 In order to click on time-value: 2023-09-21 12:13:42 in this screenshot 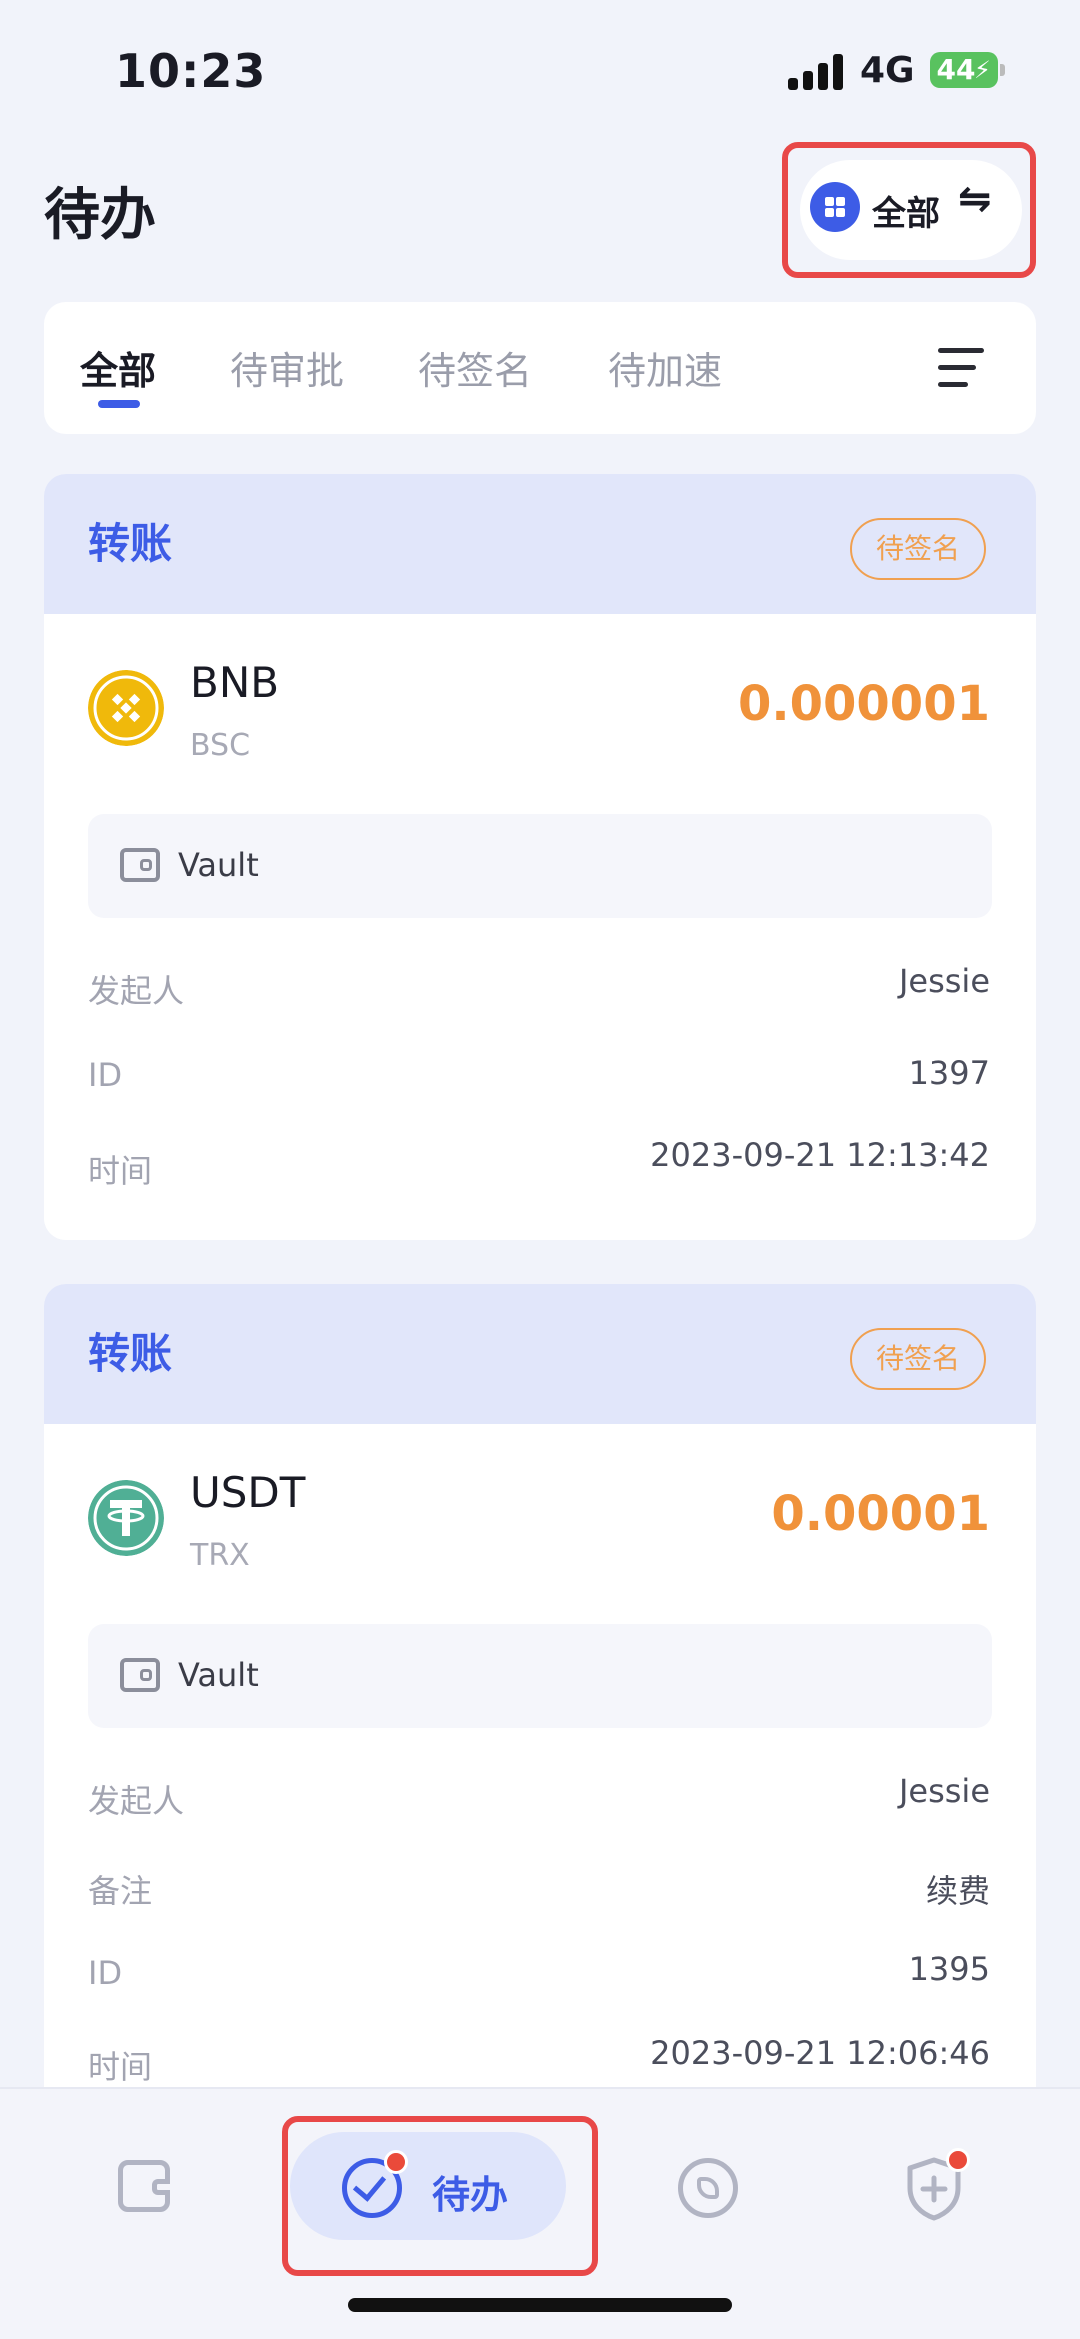, I will do `click(820, 1155)`.